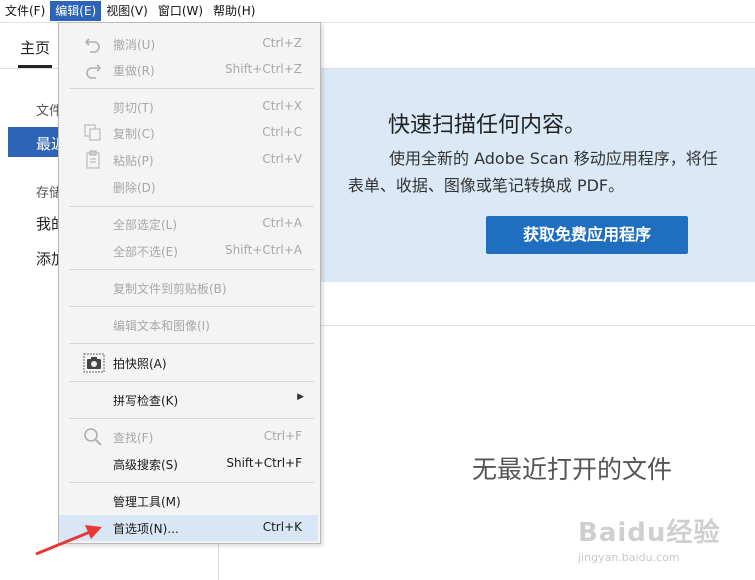 The image size is (755, 580). What do you see at coordinates (282, 106) in the screenshot?
I see `menu-item-cut-shortcut: Ctrl+X` at bounding box center [282, 106].